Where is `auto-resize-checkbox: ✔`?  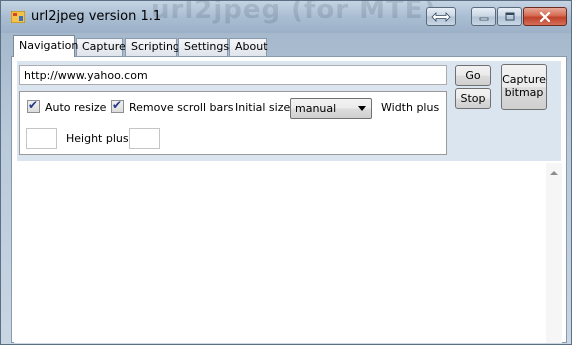 auto-resize-checkbox: ✔ is located at coordinates (33, 105).